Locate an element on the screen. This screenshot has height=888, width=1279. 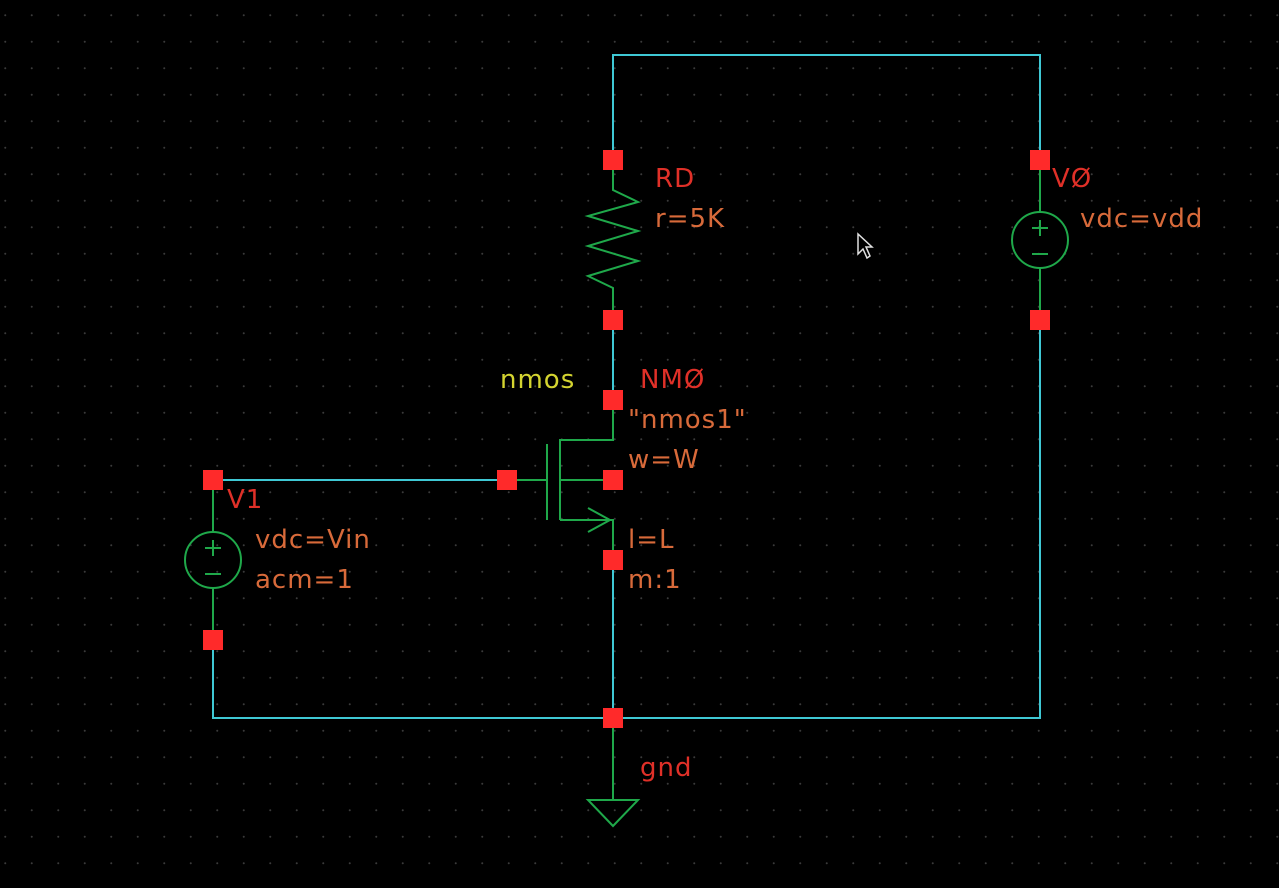
pin-rd-top is located at coordinates (613, 160).